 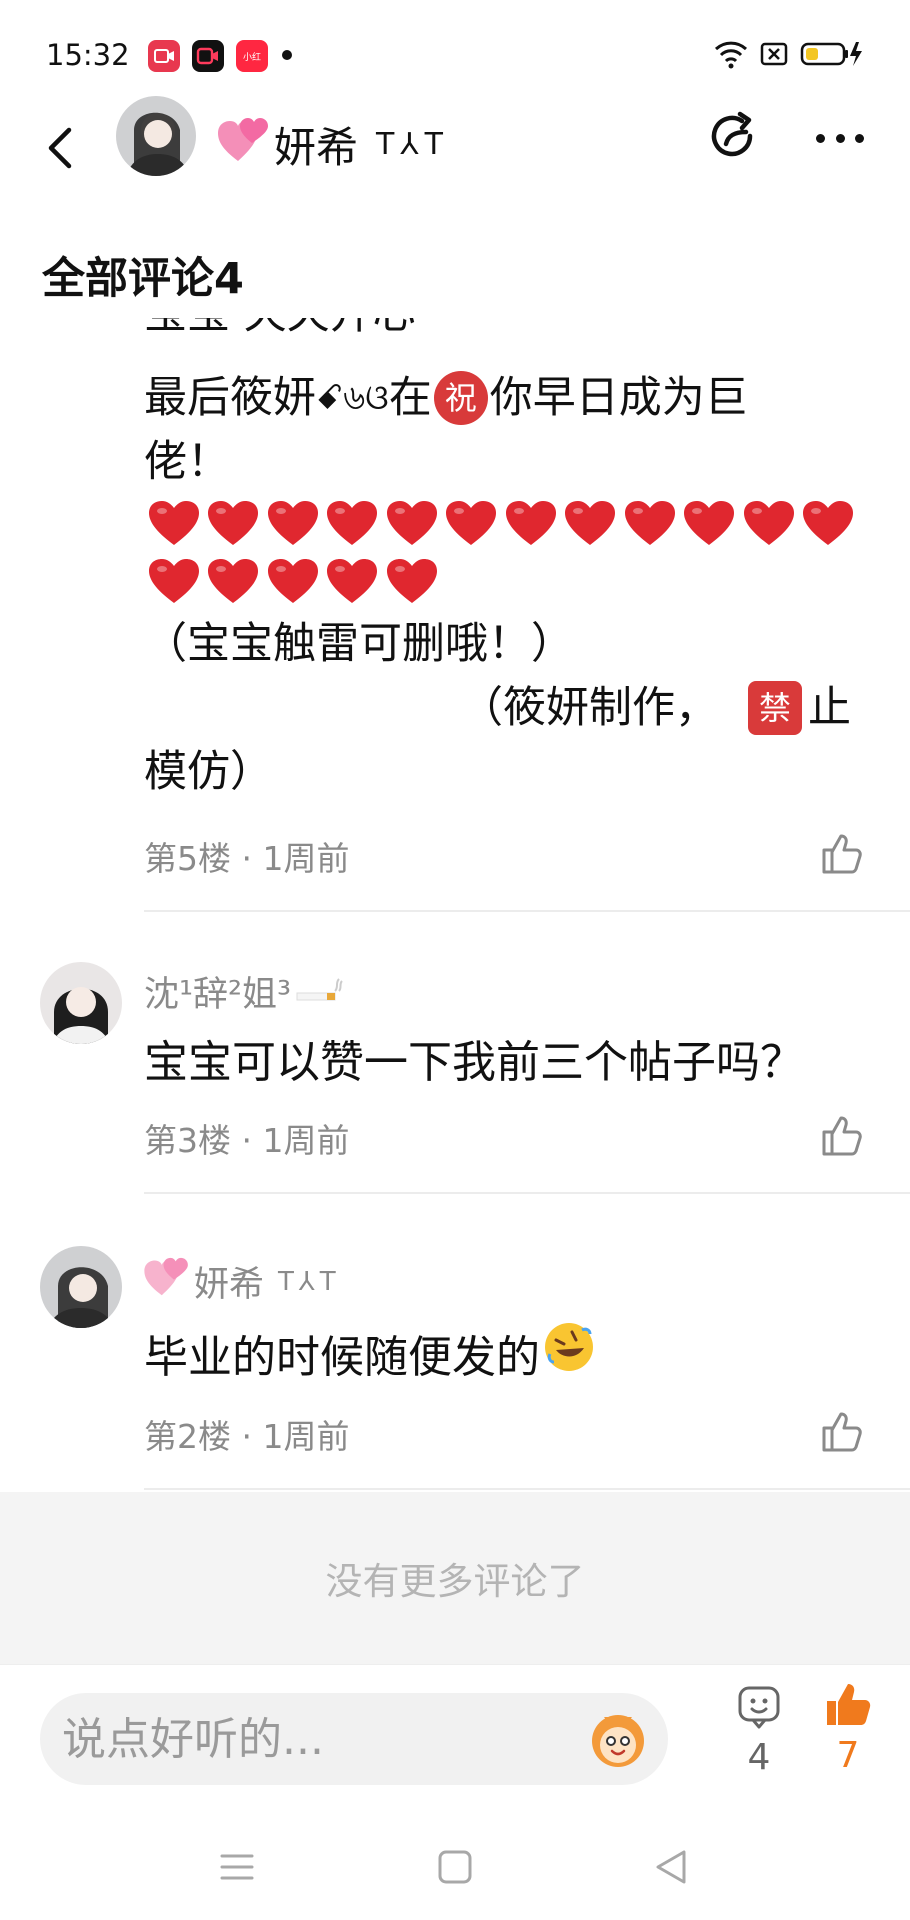 I want to click on share-icon, so click(x=732, y=134).